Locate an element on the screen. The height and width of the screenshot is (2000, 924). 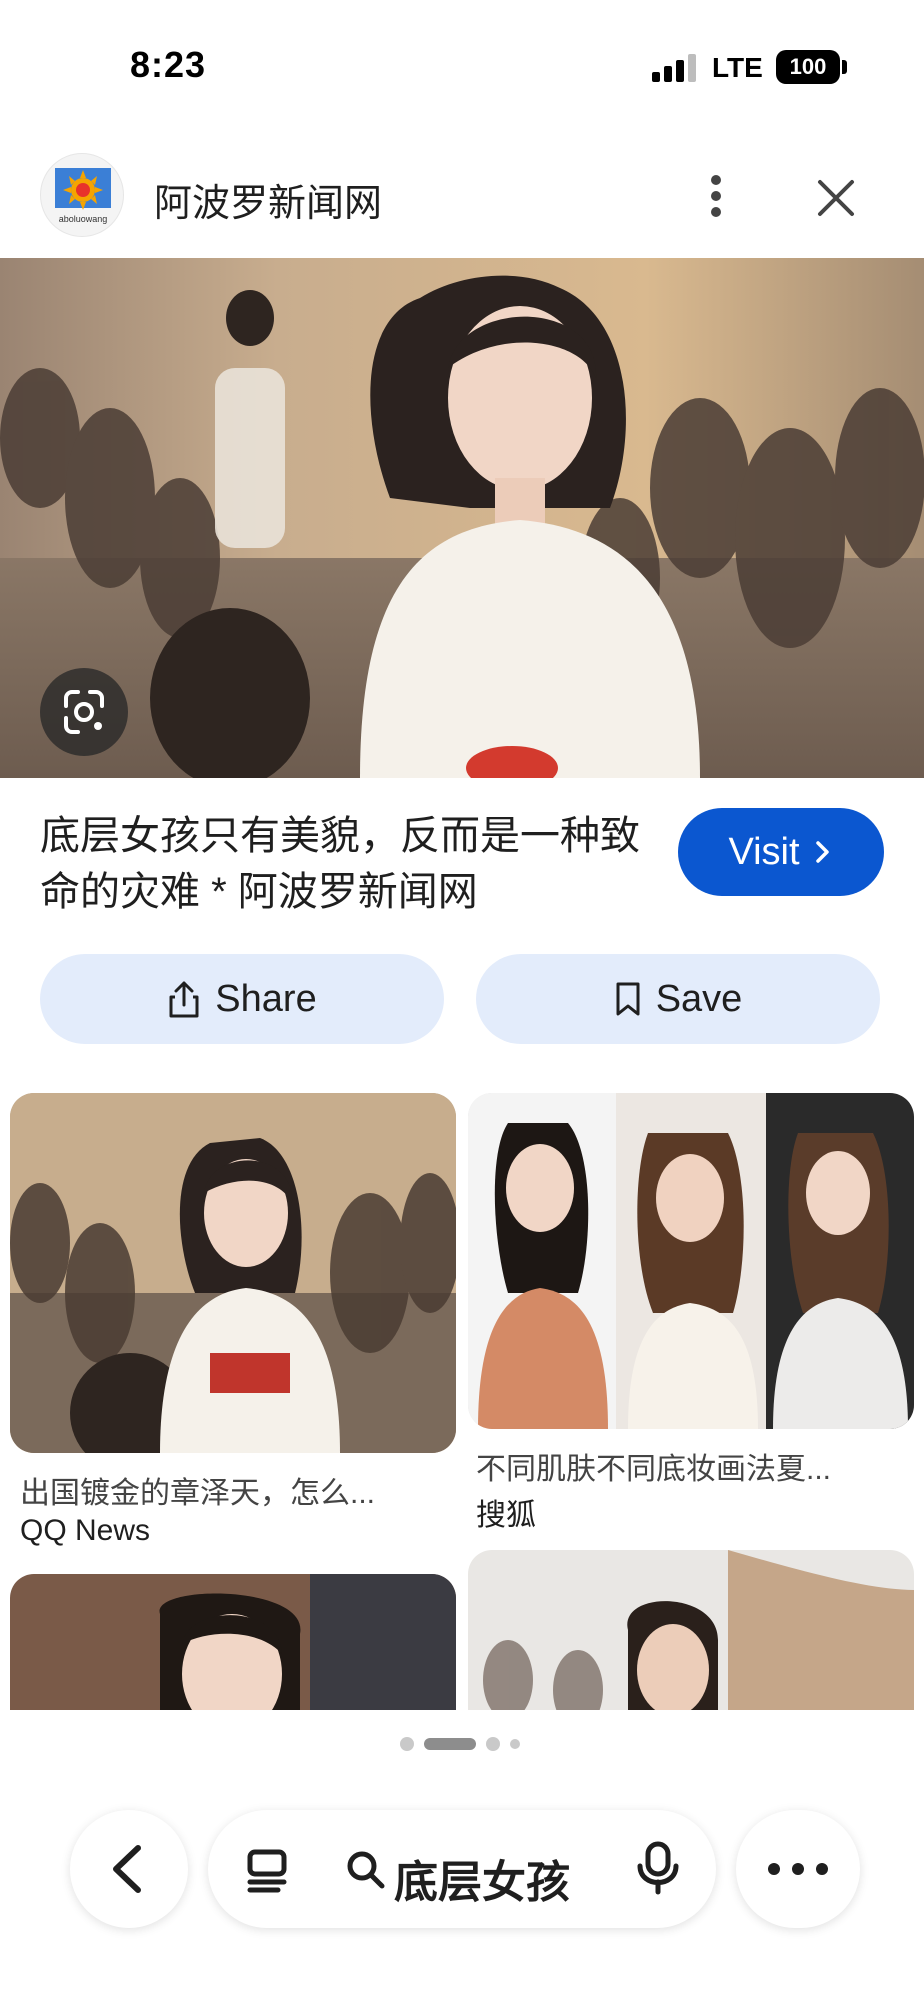
share-icon is located at coordinates (184, 999).